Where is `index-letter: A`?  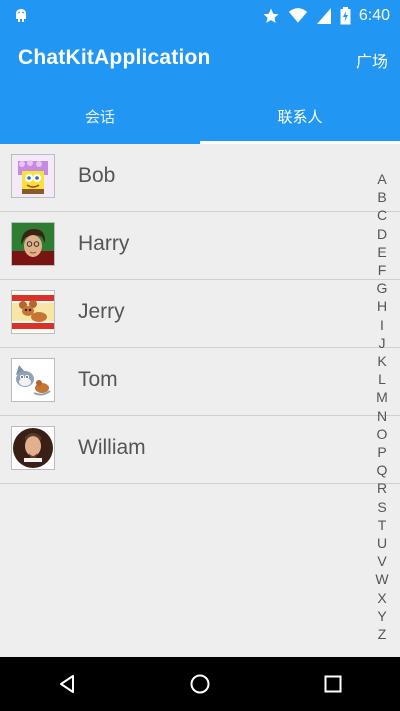
index-letter: A is located at coordinates (381, 179).